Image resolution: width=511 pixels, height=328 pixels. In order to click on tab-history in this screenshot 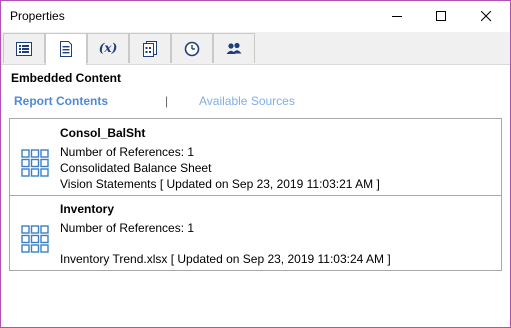, I will do `click(192, 48)`.